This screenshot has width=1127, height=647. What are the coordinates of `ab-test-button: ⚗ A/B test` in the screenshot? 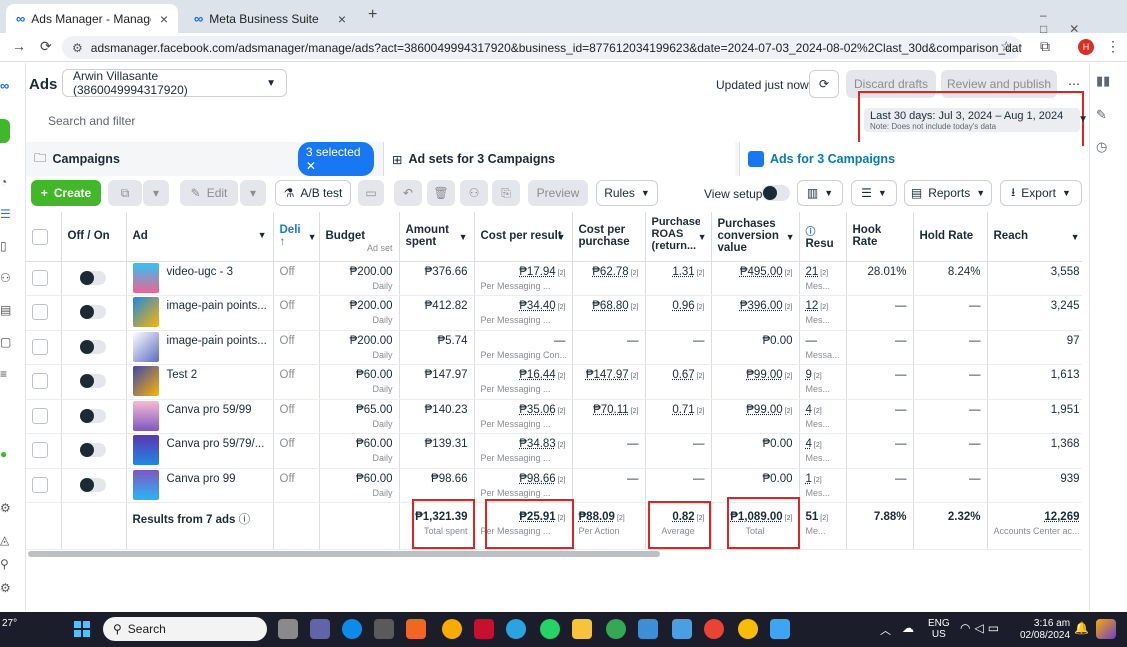 It's located at (313, 193).